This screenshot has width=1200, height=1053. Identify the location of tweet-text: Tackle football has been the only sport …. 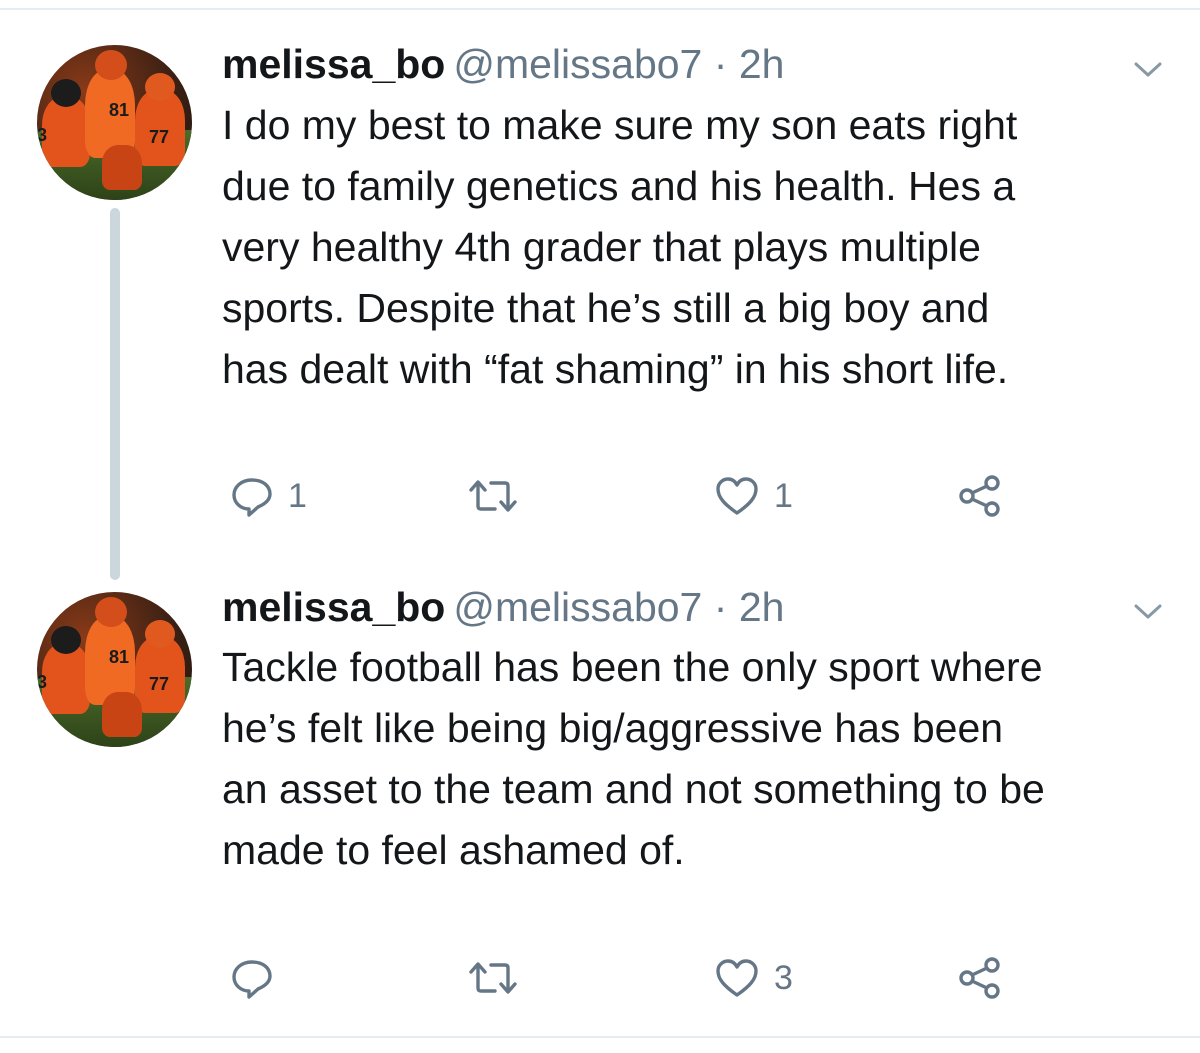
(633, 758).